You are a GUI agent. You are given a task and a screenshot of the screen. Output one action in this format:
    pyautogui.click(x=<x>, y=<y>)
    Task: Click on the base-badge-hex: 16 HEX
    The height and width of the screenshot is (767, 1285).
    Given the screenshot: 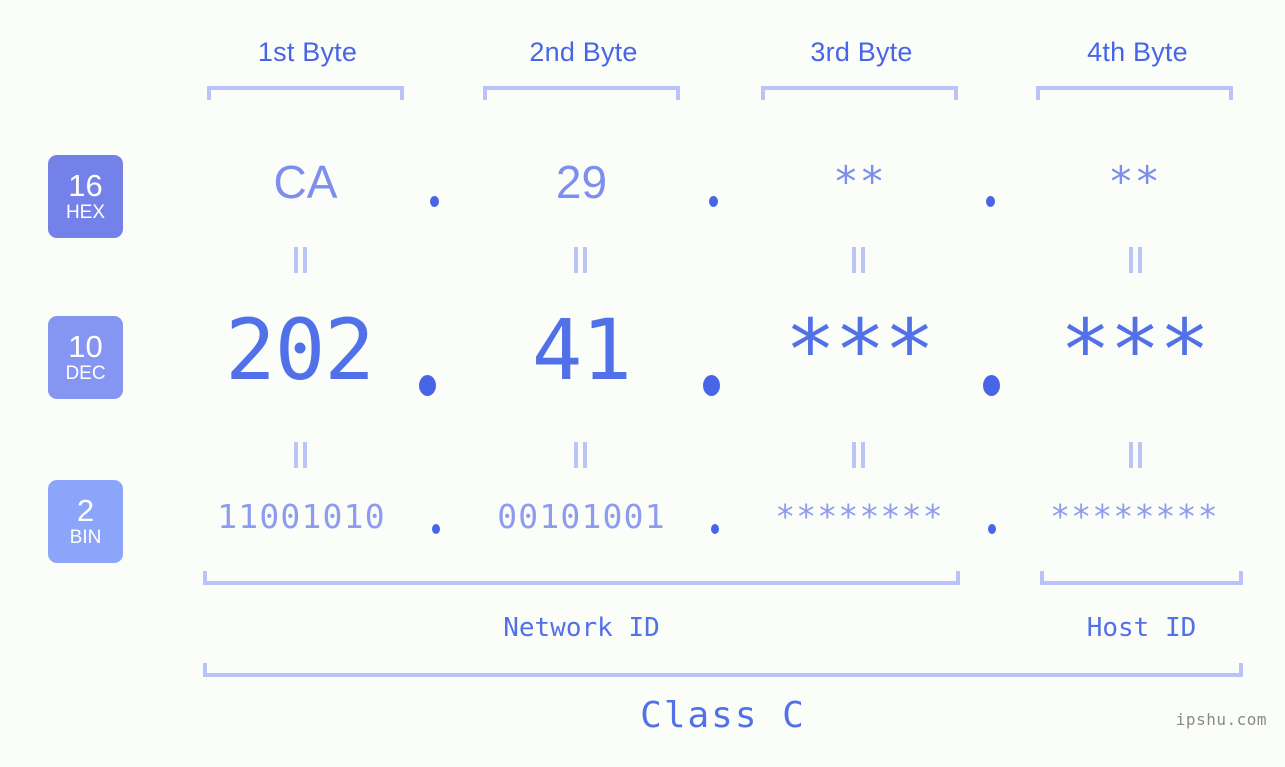 What is the action you would take?
    pyautogui.click(x=85, y=196)
    